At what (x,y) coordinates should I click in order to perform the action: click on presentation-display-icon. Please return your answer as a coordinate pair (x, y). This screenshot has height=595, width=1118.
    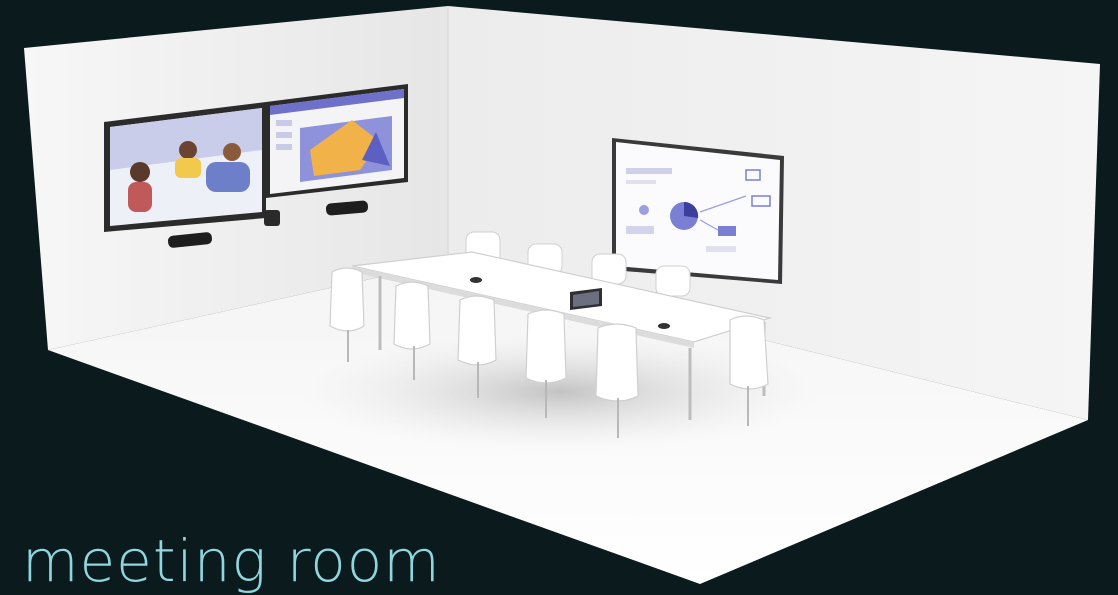
    Looking at the image, I should click on (337, 141).